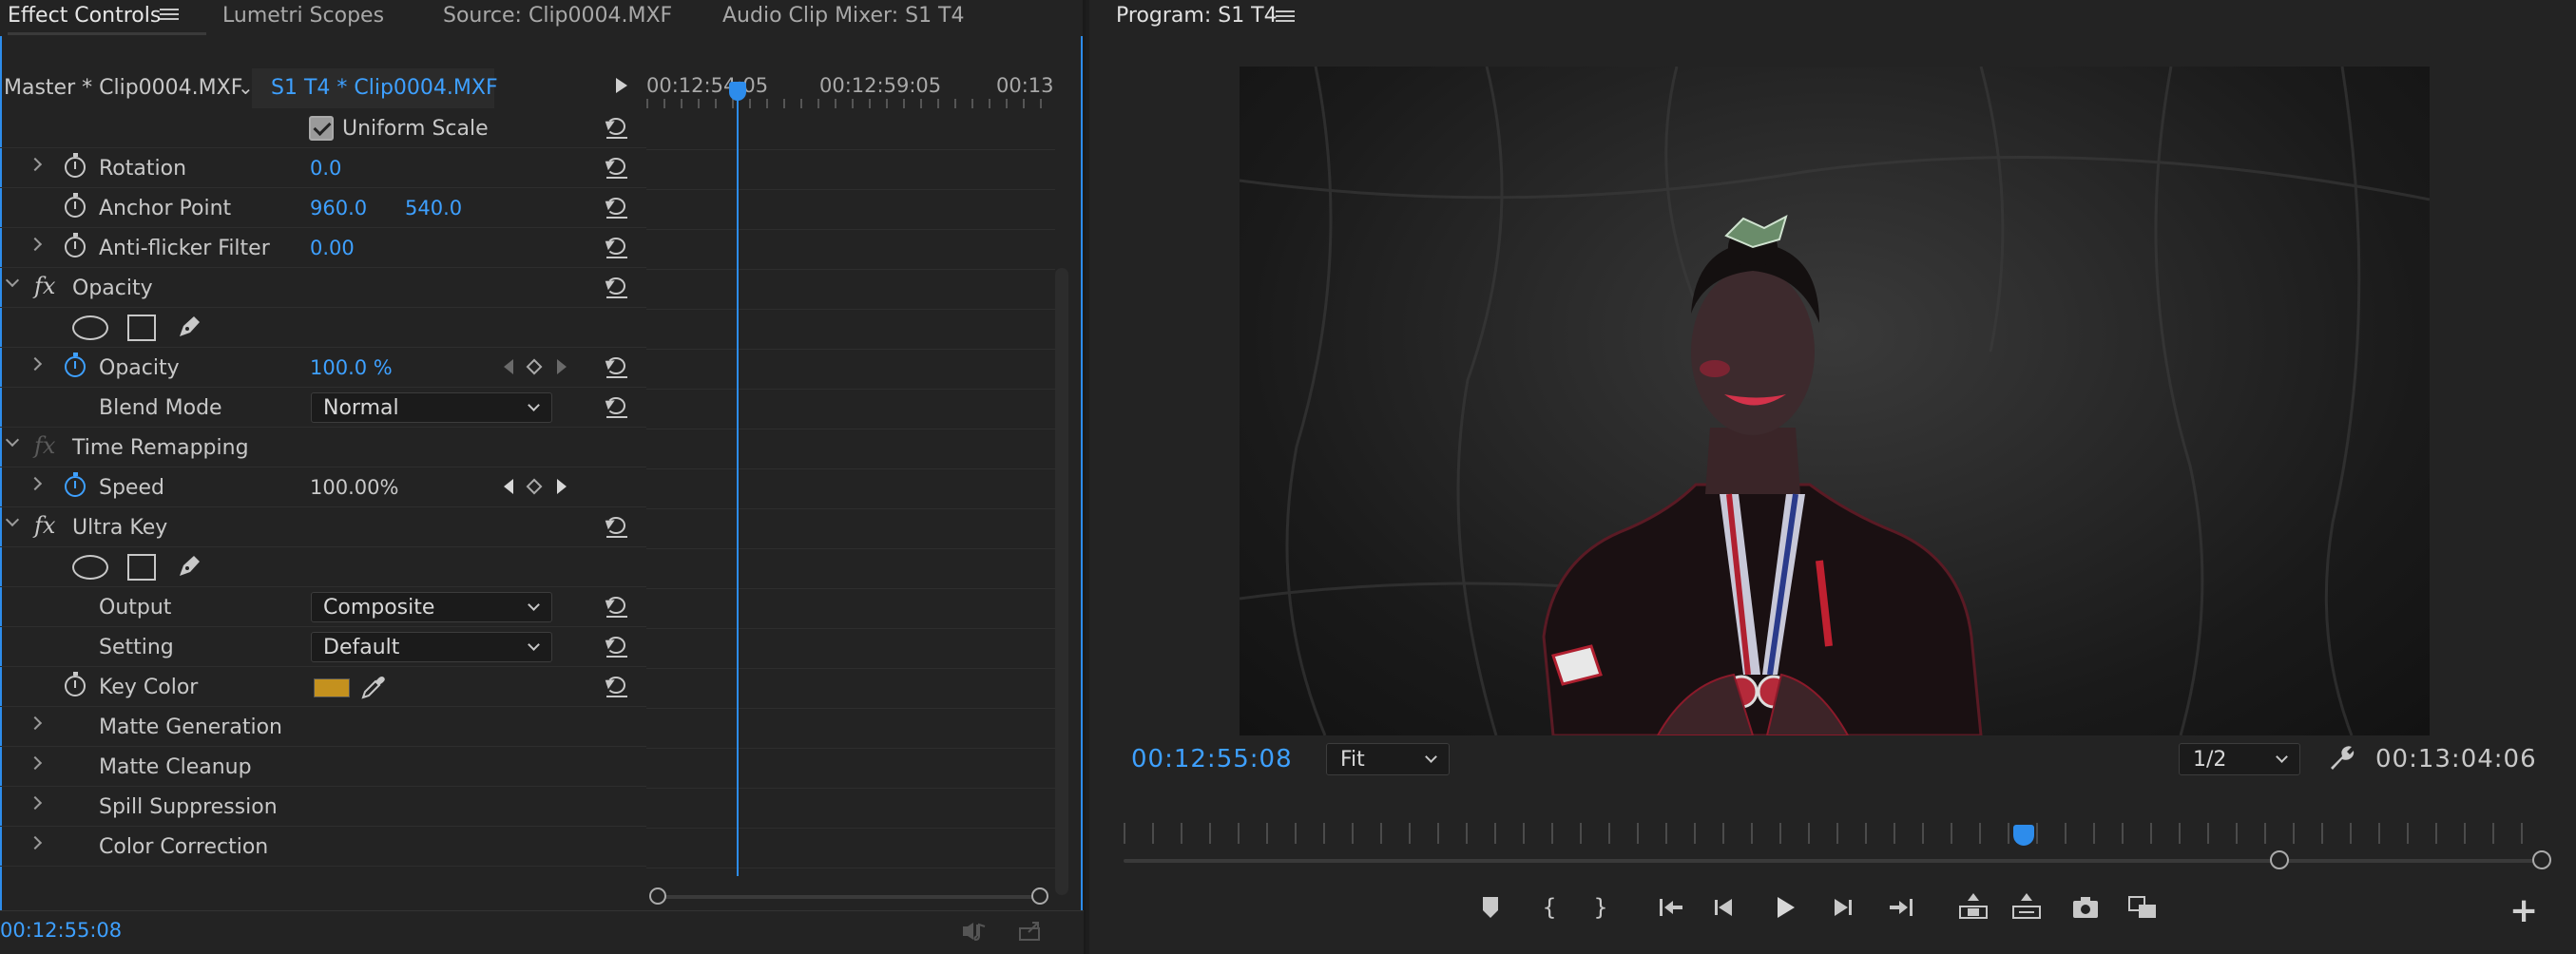 The image size is (2576, 954). Describe the element at coordinates (1824, 833) in the screenshot. I see `monitor-time-ruler` at that location.